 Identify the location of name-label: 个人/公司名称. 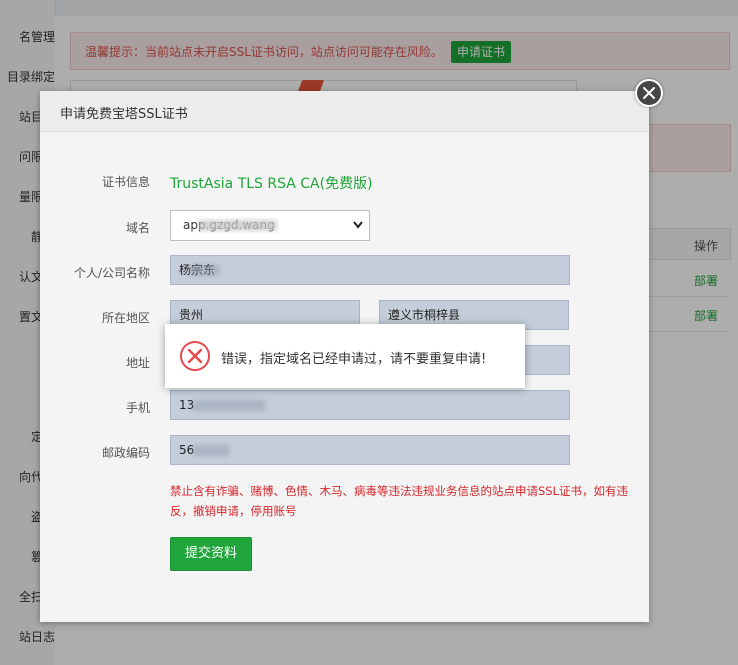
(111, 273).